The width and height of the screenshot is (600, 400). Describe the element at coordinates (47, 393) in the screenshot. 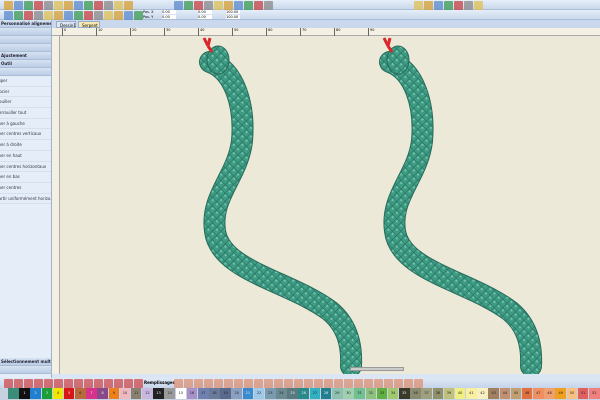

I see `color-swatch: 3` at that location.